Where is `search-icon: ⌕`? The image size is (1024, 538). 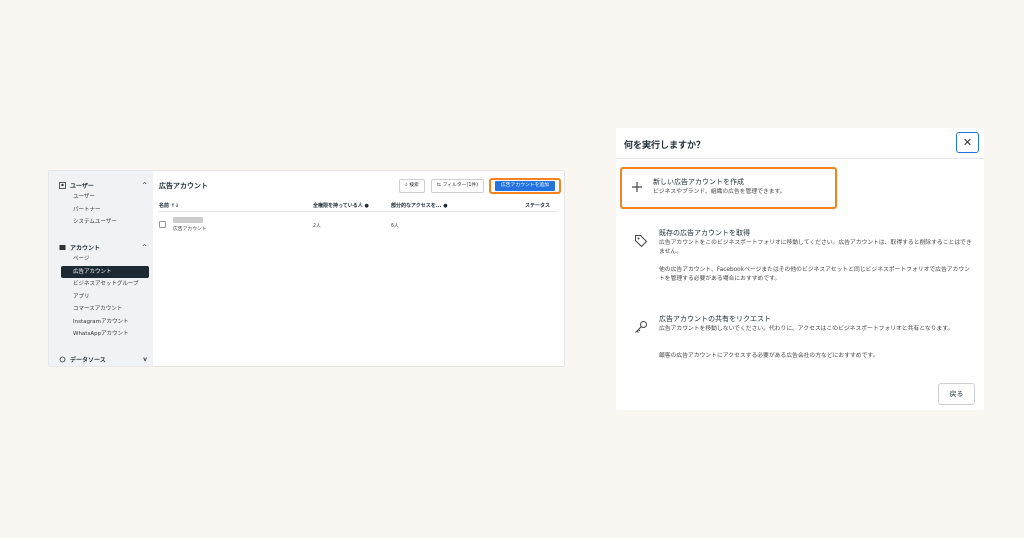 search-icon: ⌕ is located at coordinates (406, 185).